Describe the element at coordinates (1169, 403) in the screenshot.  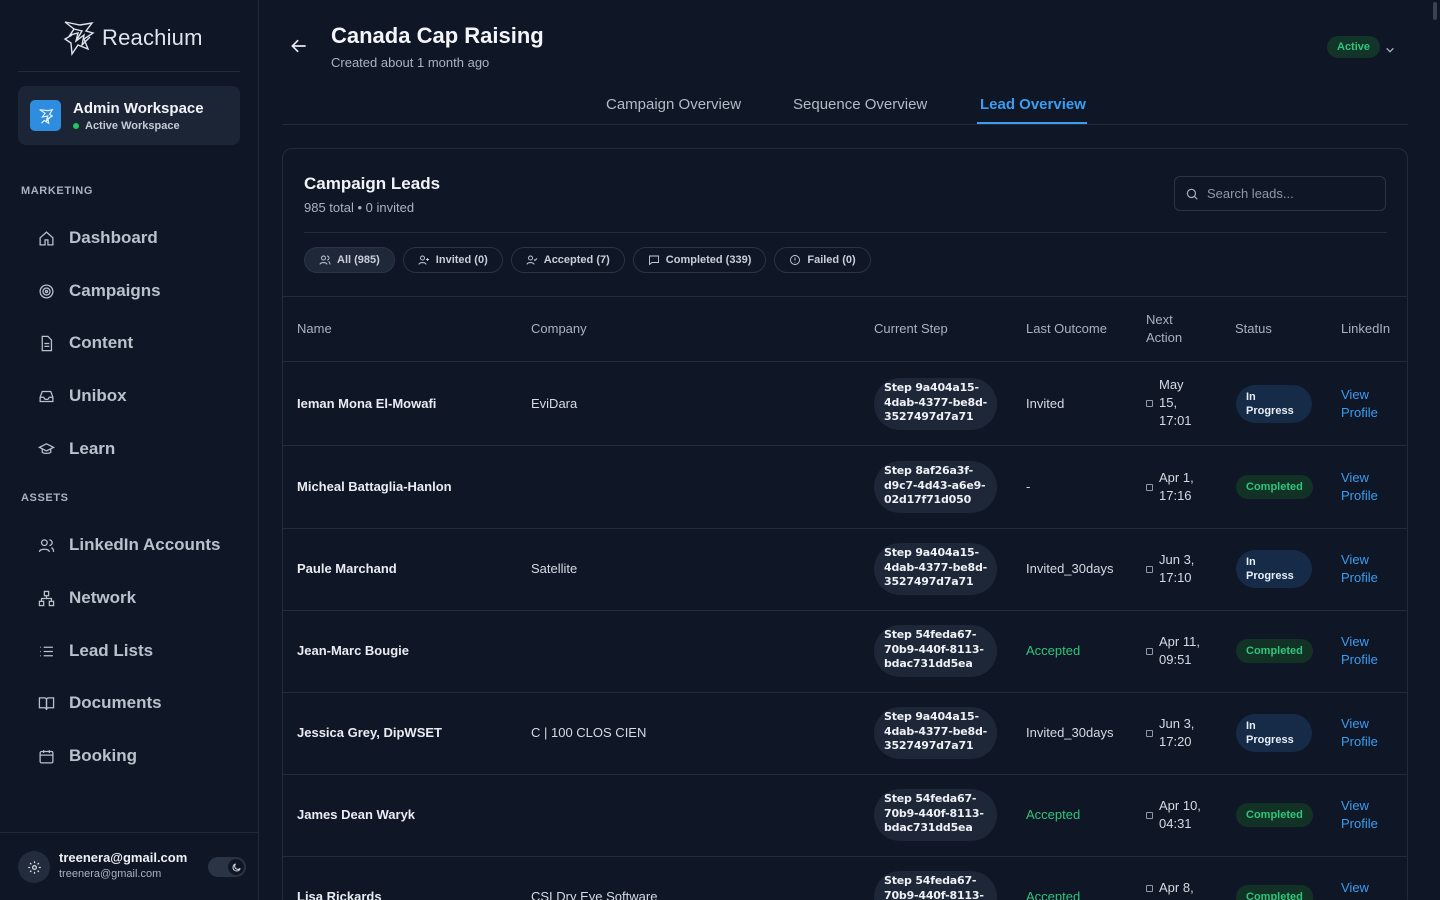
I see `next-action: May 15, 17:01` at that location.